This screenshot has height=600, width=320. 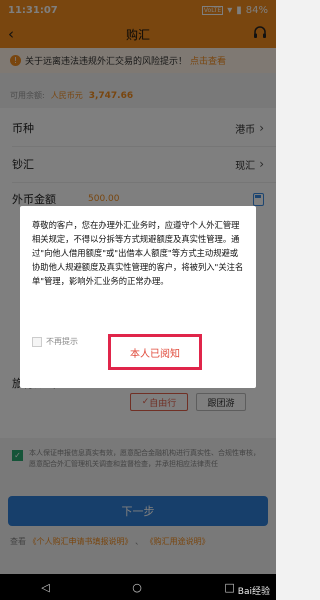 What do you see at coordinates (37, 341) in the screenshot?
I see `checkbox-icon` at bounding box center [37, 341].